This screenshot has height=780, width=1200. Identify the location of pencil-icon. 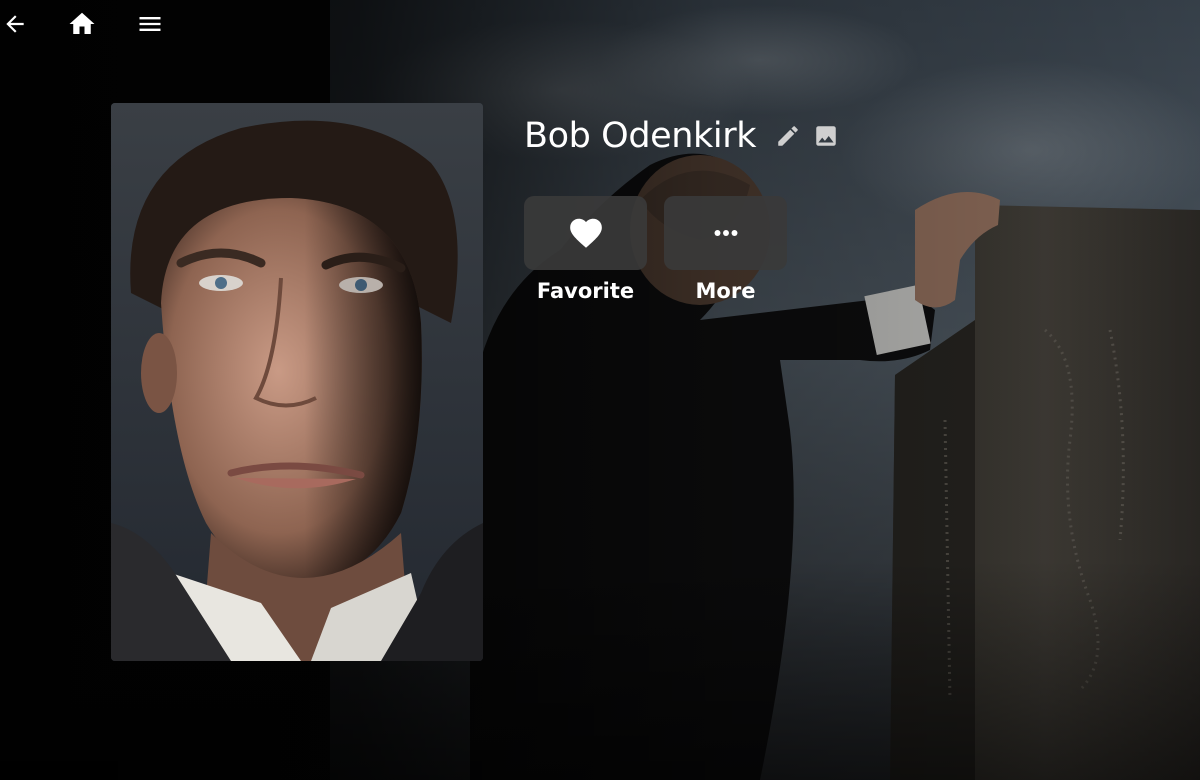
(788, 136).